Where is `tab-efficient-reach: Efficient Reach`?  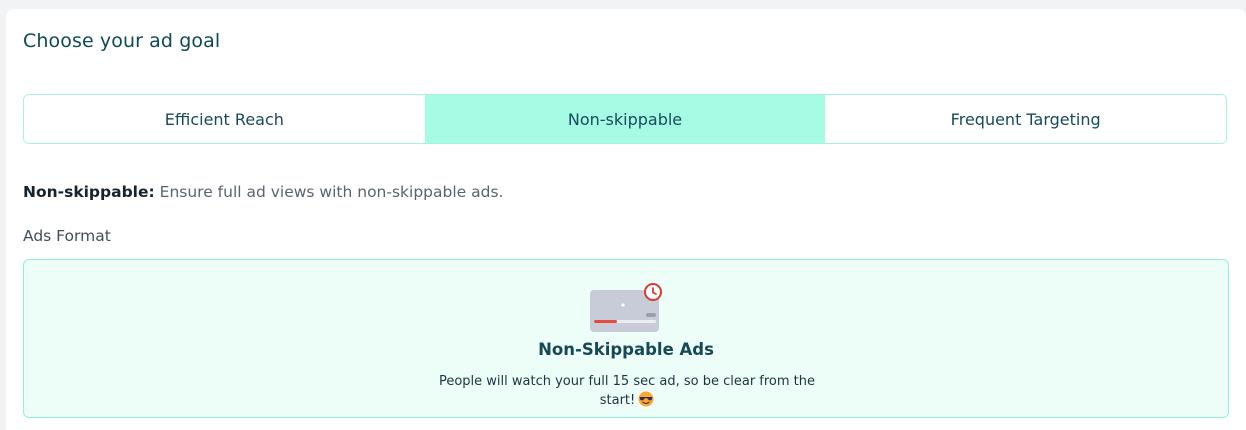 tab-efficient-reach: Efficient Reach is located at coordinates (224, 119).